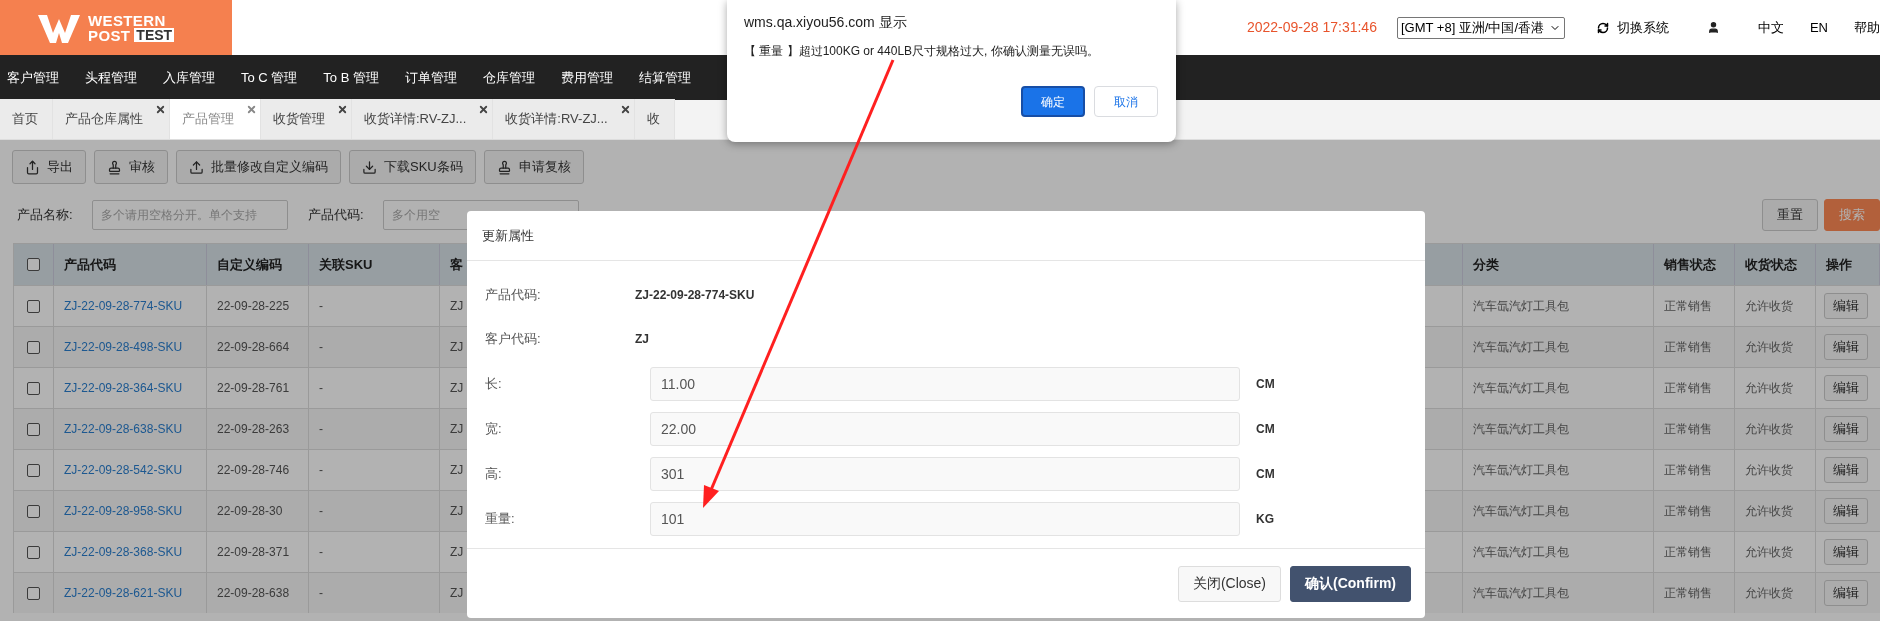 The image size is (1880, 621). What do you see at coordinates (123, 388) in the screenshot?
I see `product-code-link: ZJ-22-09-28-364-SKU` at bounding box center [123, 388].